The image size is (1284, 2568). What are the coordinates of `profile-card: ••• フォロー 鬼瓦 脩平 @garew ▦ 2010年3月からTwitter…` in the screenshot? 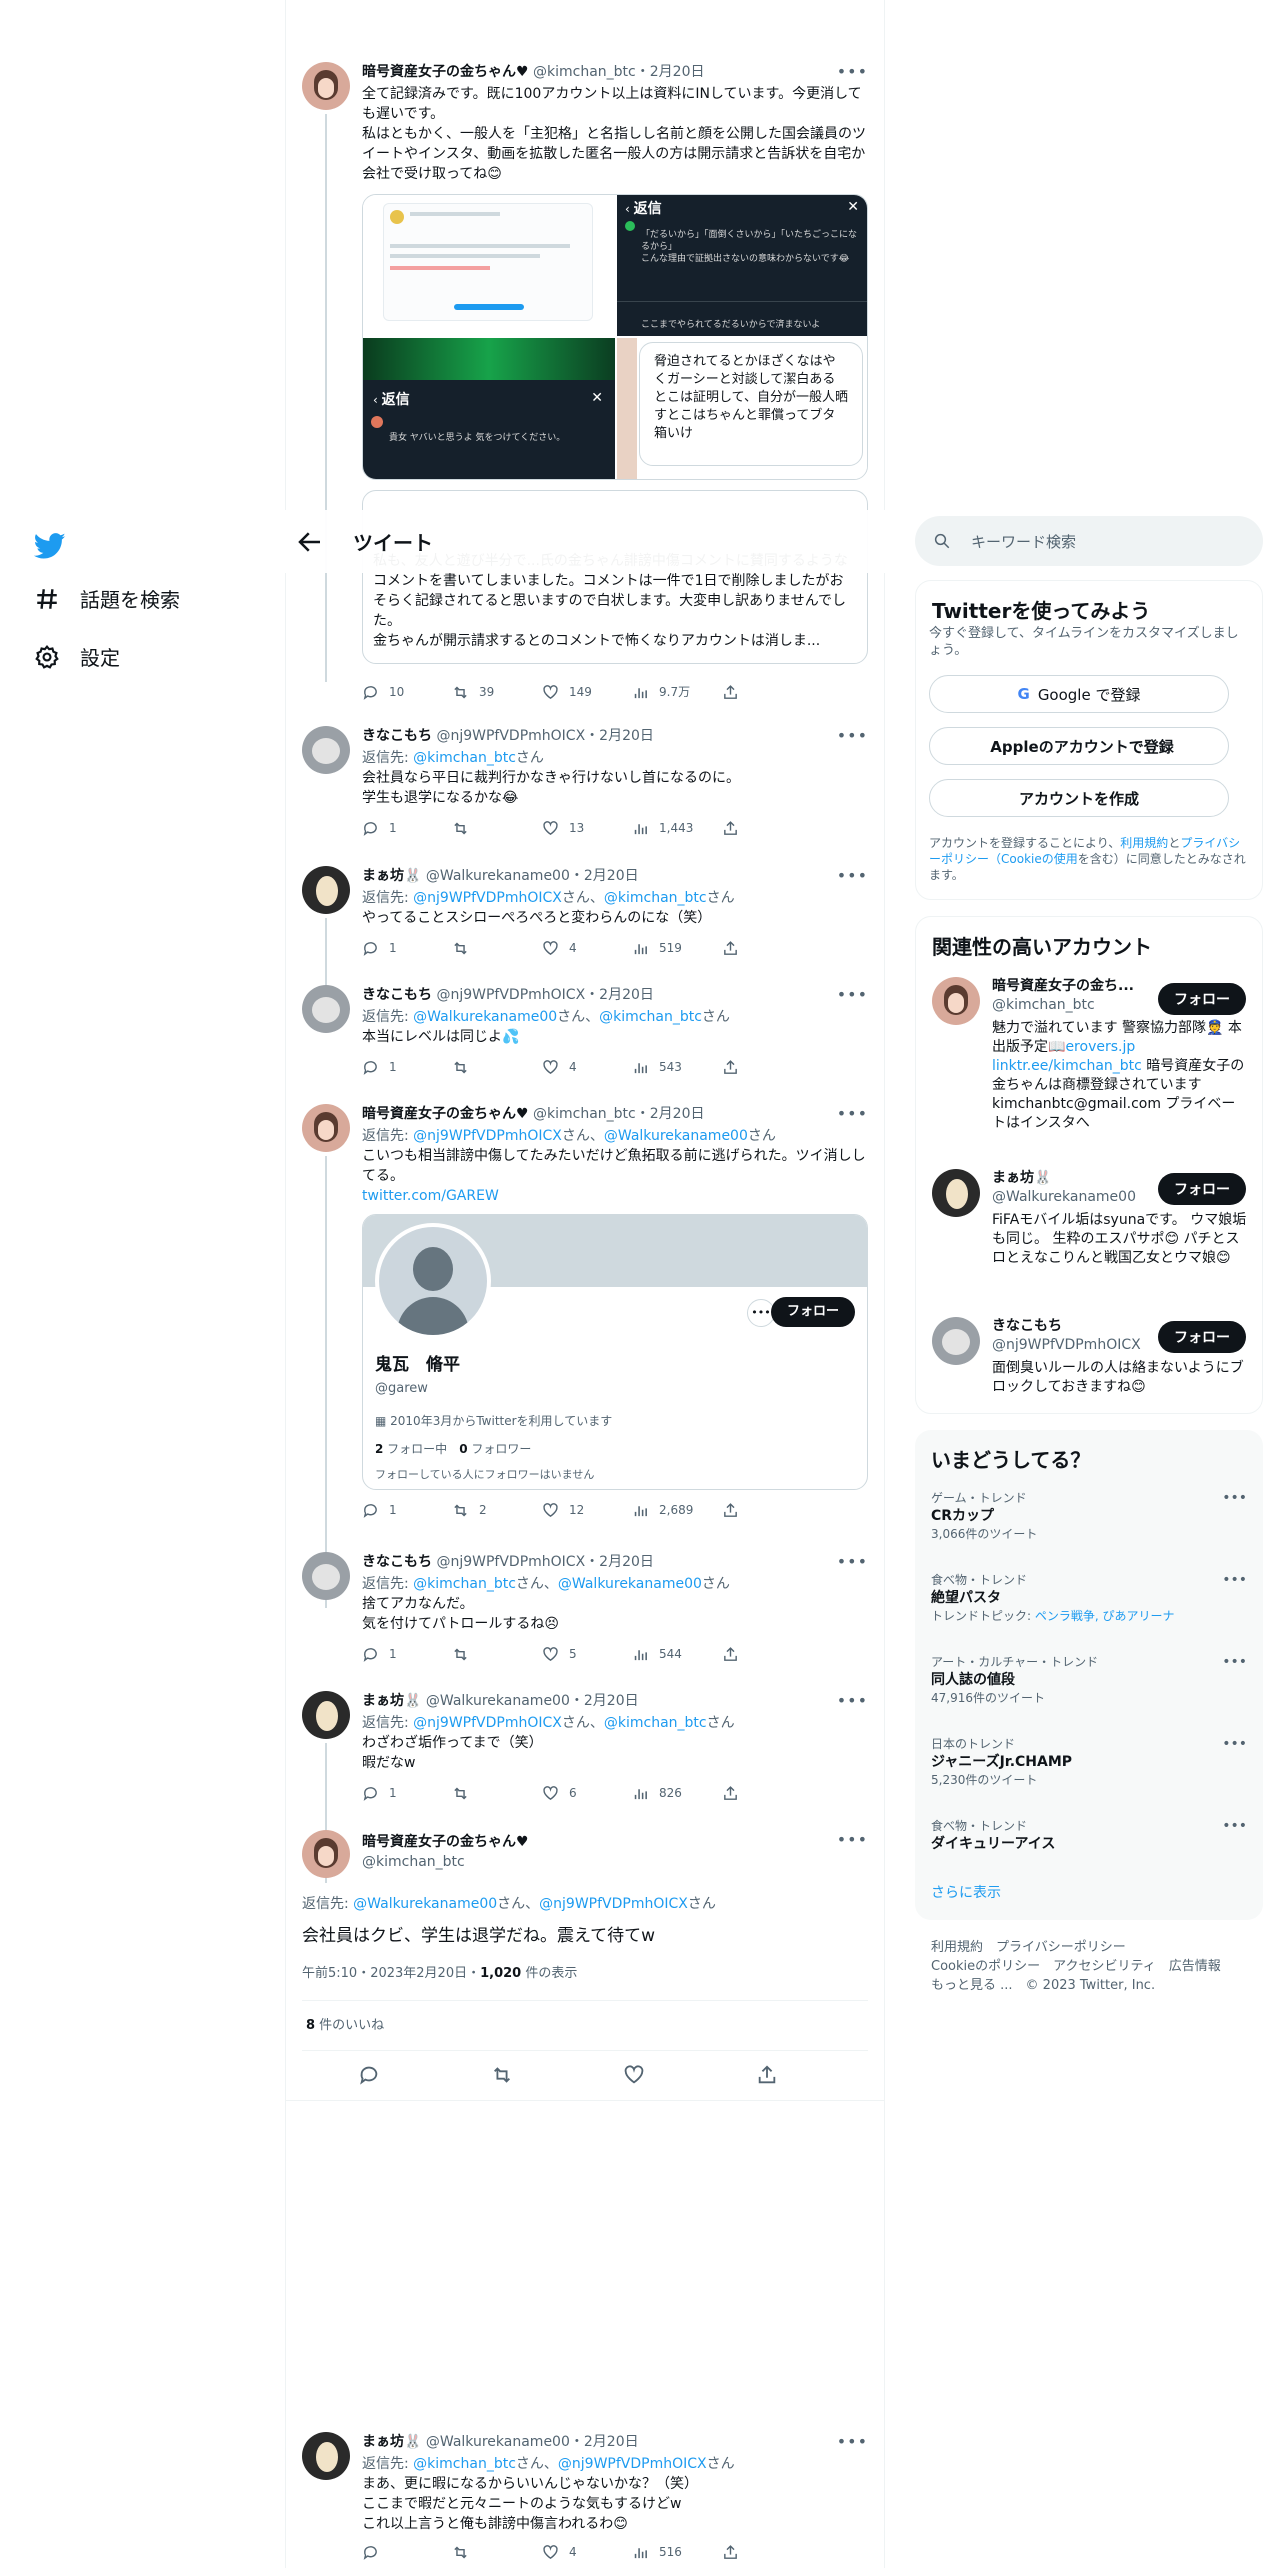 It's located at (615, 1352).